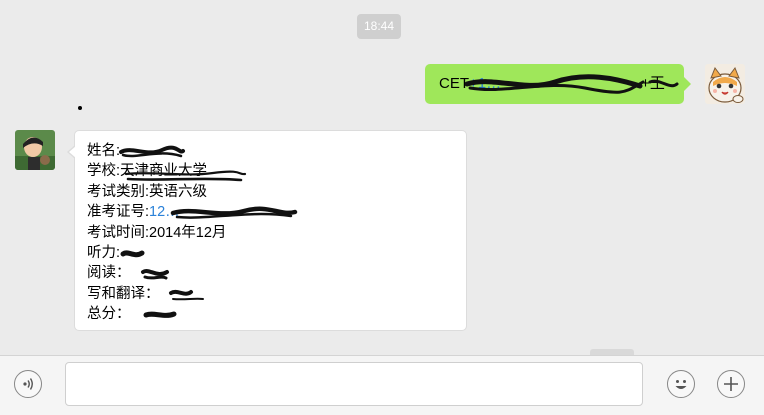 The height and width of the screenshot is (415, 764). I want to click on voice-button, so click(28, 384).